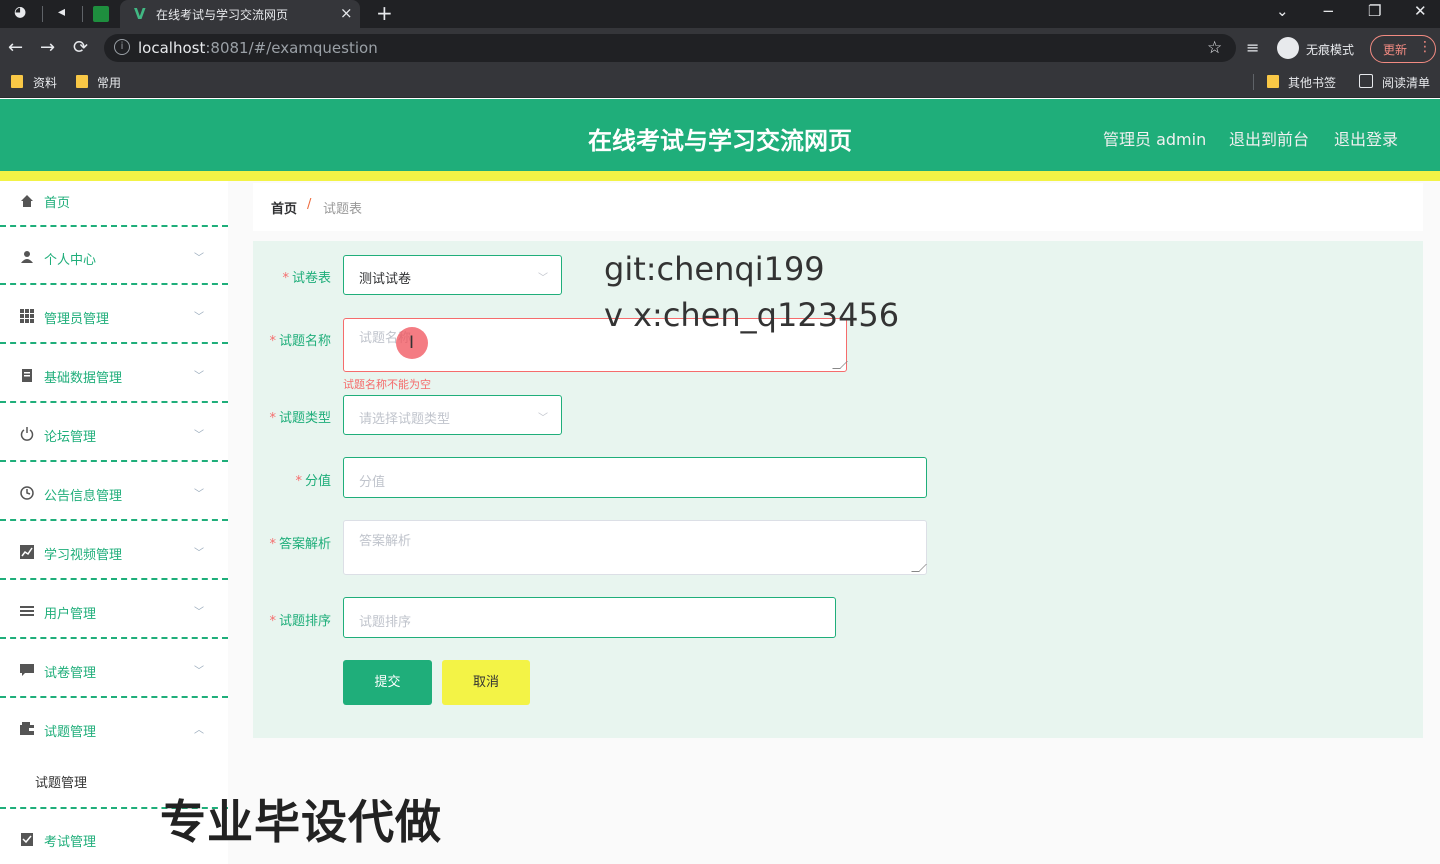 The height and width of the screenshot is (864, 1440). I want to click on close-window-icon: ✕, so click(1420, 11).